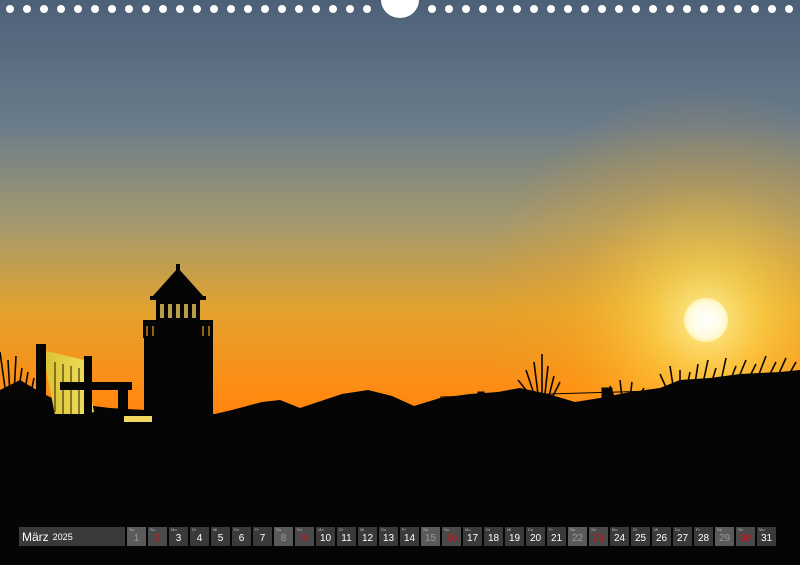  I want to click on day-cell: So 23, so click(598, 536).